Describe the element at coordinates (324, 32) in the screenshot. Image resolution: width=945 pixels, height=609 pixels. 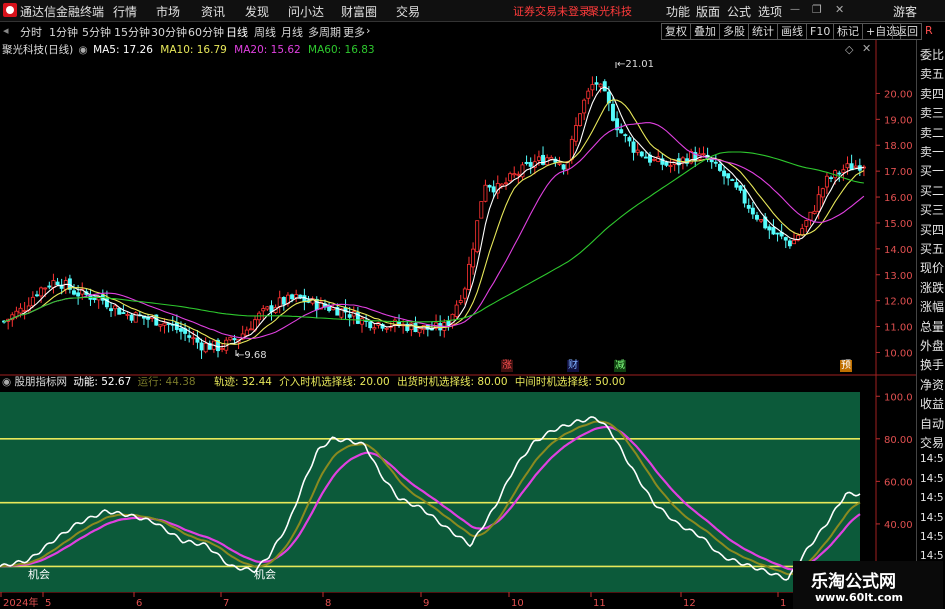
I see `period-multi: 多周期` at that location.